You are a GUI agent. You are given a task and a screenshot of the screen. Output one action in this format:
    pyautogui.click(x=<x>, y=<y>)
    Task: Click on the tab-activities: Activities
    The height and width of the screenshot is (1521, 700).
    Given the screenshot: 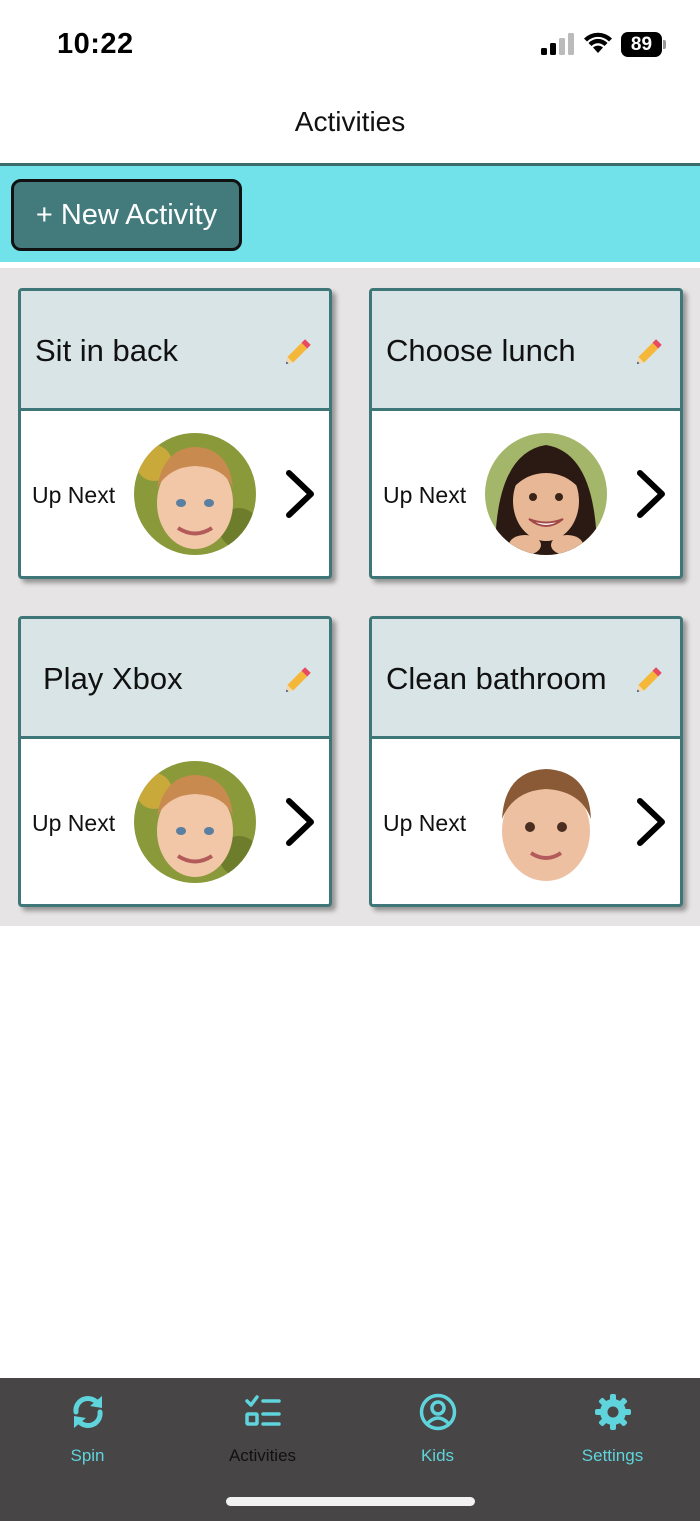 What is the action you would take?
    pyautogui.click(x=262, y=1428)
    